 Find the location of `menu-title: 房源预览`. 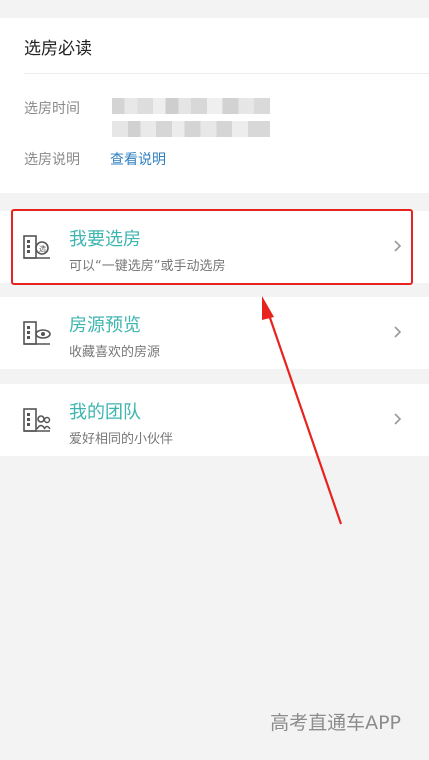

menu-title: 房源预览 is located at coordinates (105, 325).